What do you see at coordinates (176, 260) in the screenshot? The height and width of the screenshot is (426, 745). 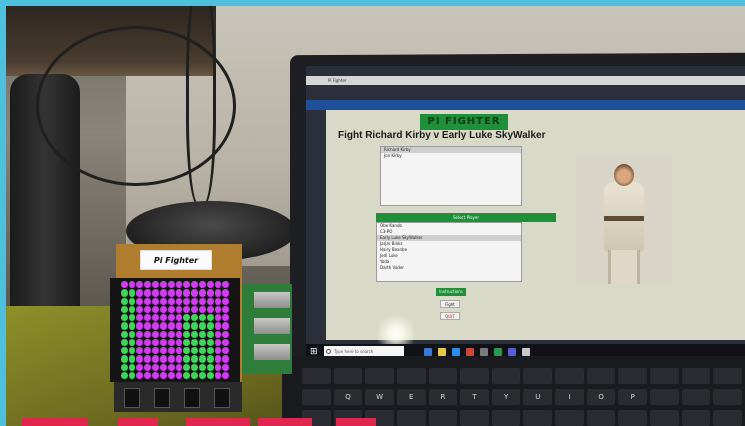 I see `pi-fighter-label: Pi Fighter` at bounding box center [176, 260].